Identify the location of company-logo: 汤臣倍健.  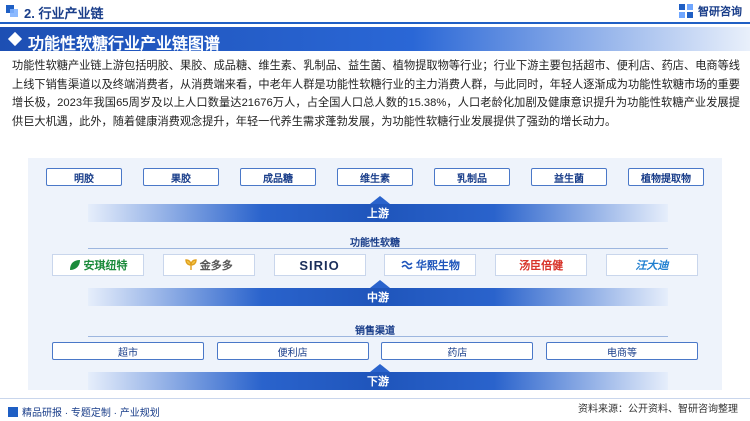
(541, 265).